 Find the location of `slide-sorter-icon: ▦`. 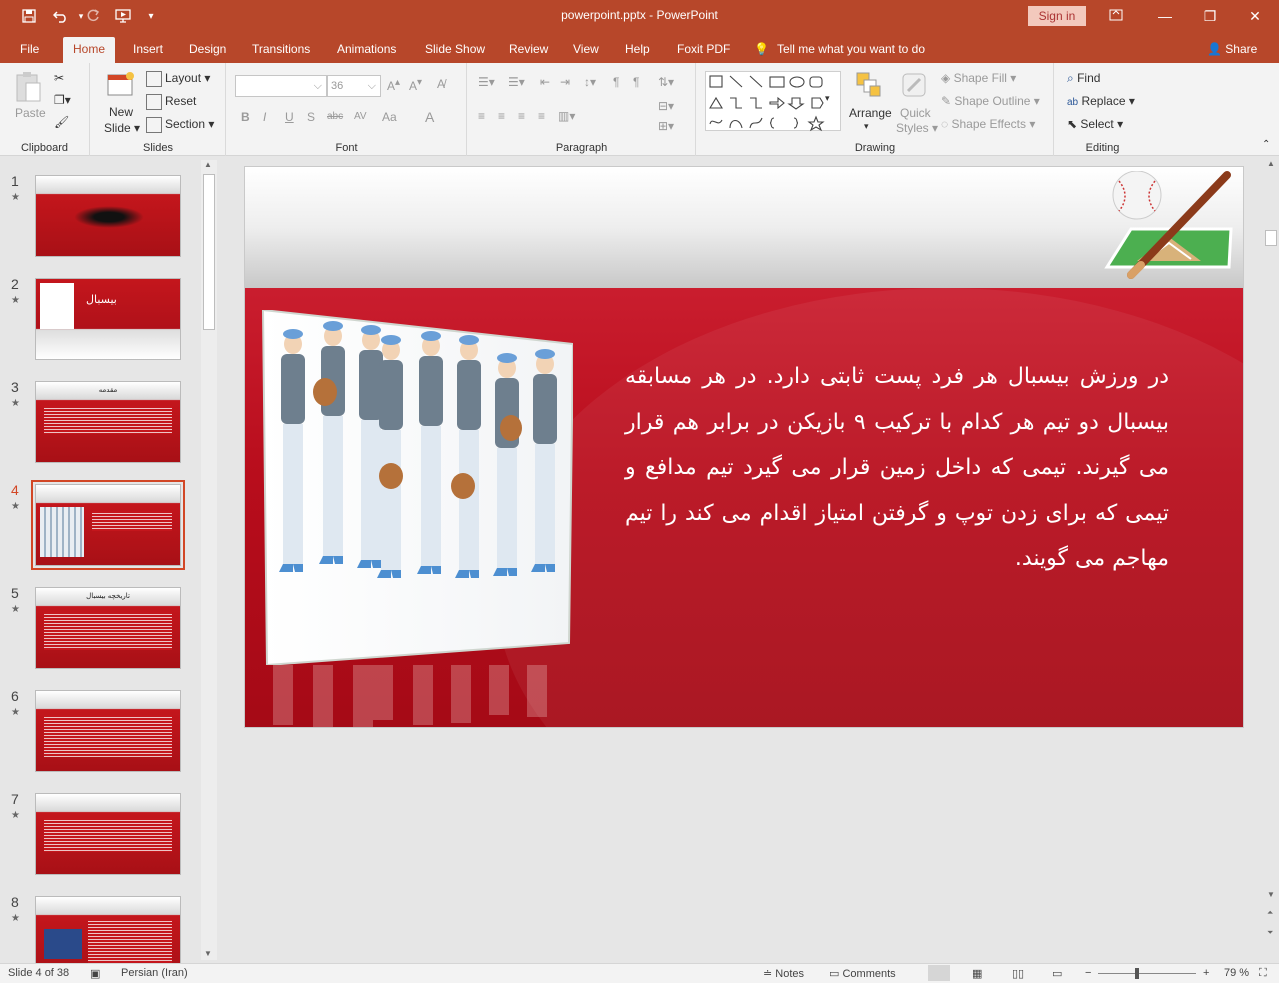

slide-sorter-icon: ▦ is located at coordinates (977, 973).